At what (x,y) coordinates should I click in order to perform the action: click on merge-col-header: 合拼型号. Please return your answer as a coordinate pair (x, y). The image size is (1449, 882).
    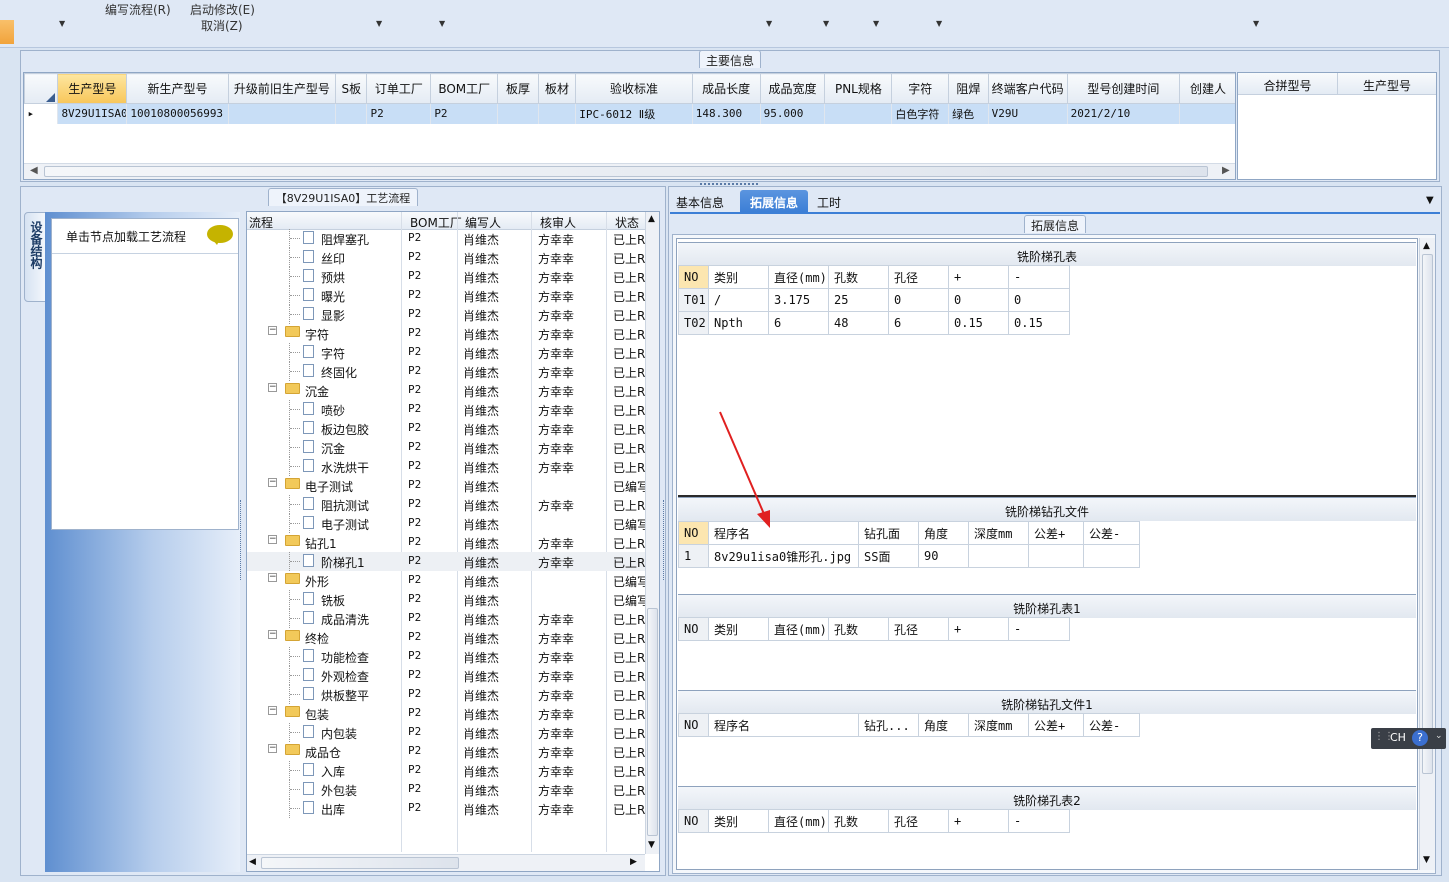
    Looking at the image, I should click on (1288, 84).